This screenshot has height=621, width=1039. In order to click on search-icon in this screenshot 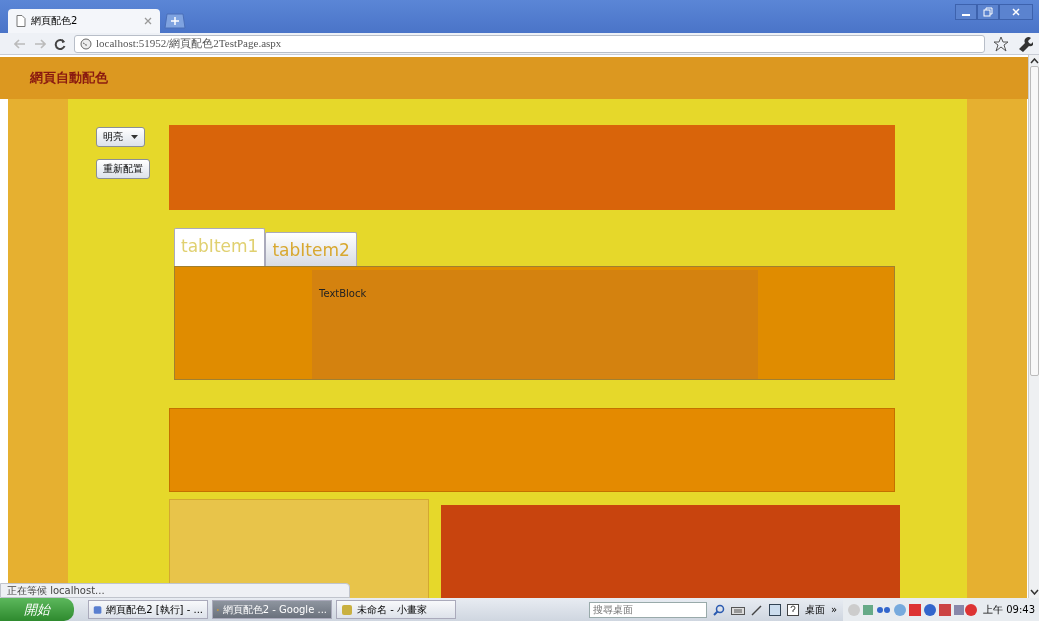, I will do `click(718, 609)`.